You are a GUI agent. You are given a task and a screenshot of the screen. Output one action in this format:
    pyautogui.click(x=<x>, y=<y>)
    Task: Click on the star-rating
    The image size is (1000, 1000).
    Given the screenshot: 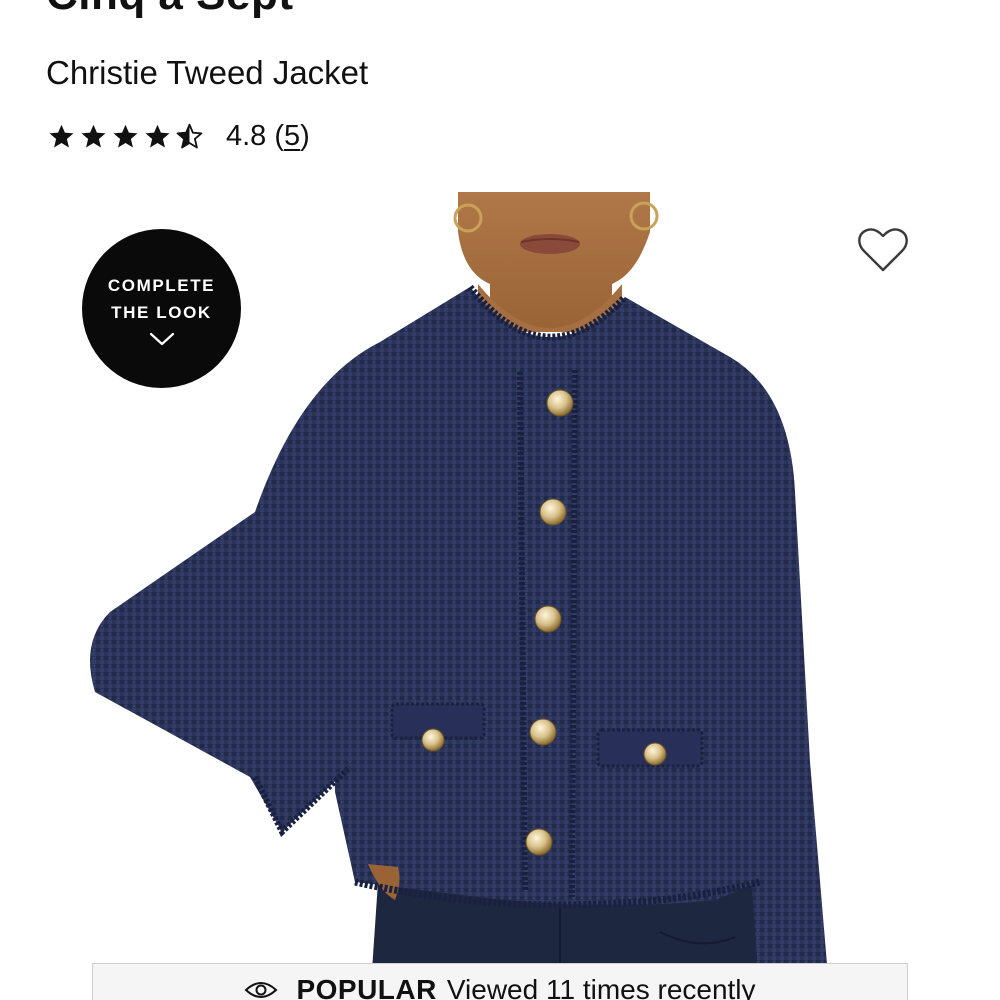 What is the action you would take?
    pyautogui.click(x=128, y=136)
    